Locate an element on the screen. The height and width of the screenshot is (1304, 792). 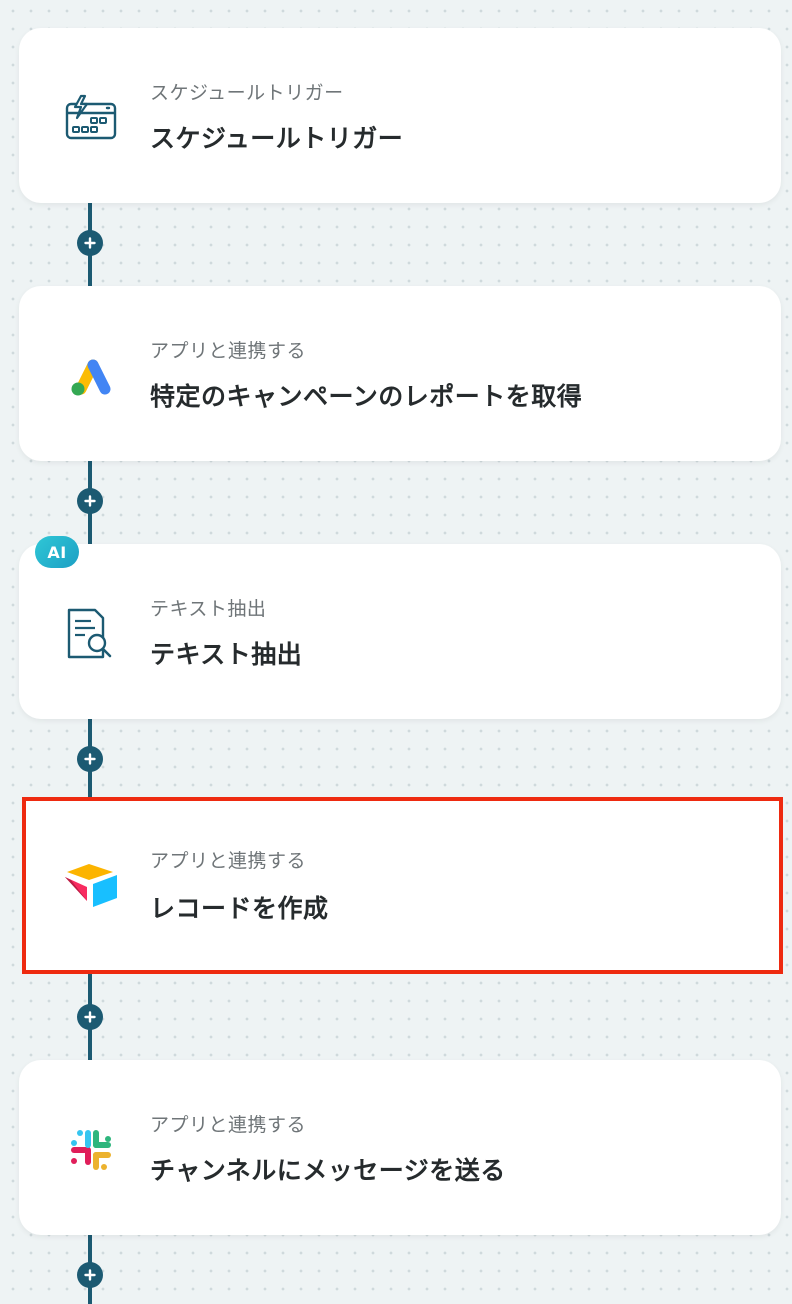
calendar-lightning-icon is located at coordinates (91, 118).